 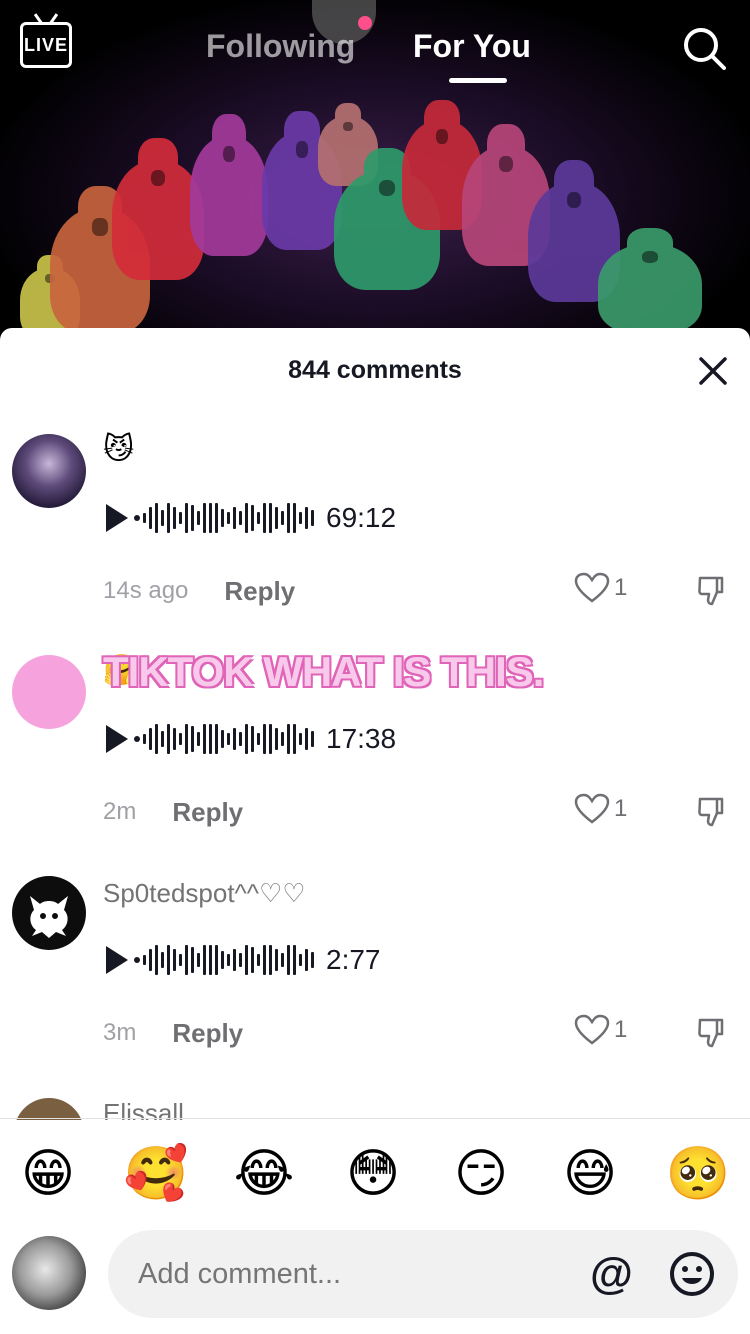 I want to click on audio-duration: 69:12, so click(x=361, y=517).